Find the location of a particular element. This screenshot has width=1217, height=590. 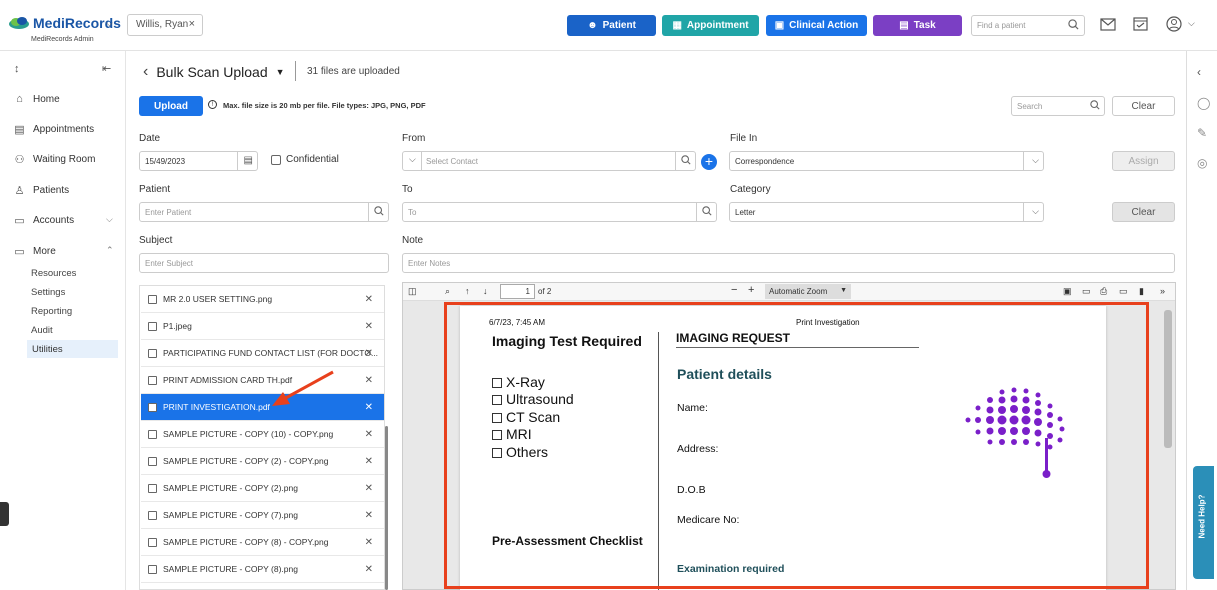

upload-button: Upload is located at coordinates (171, 106).